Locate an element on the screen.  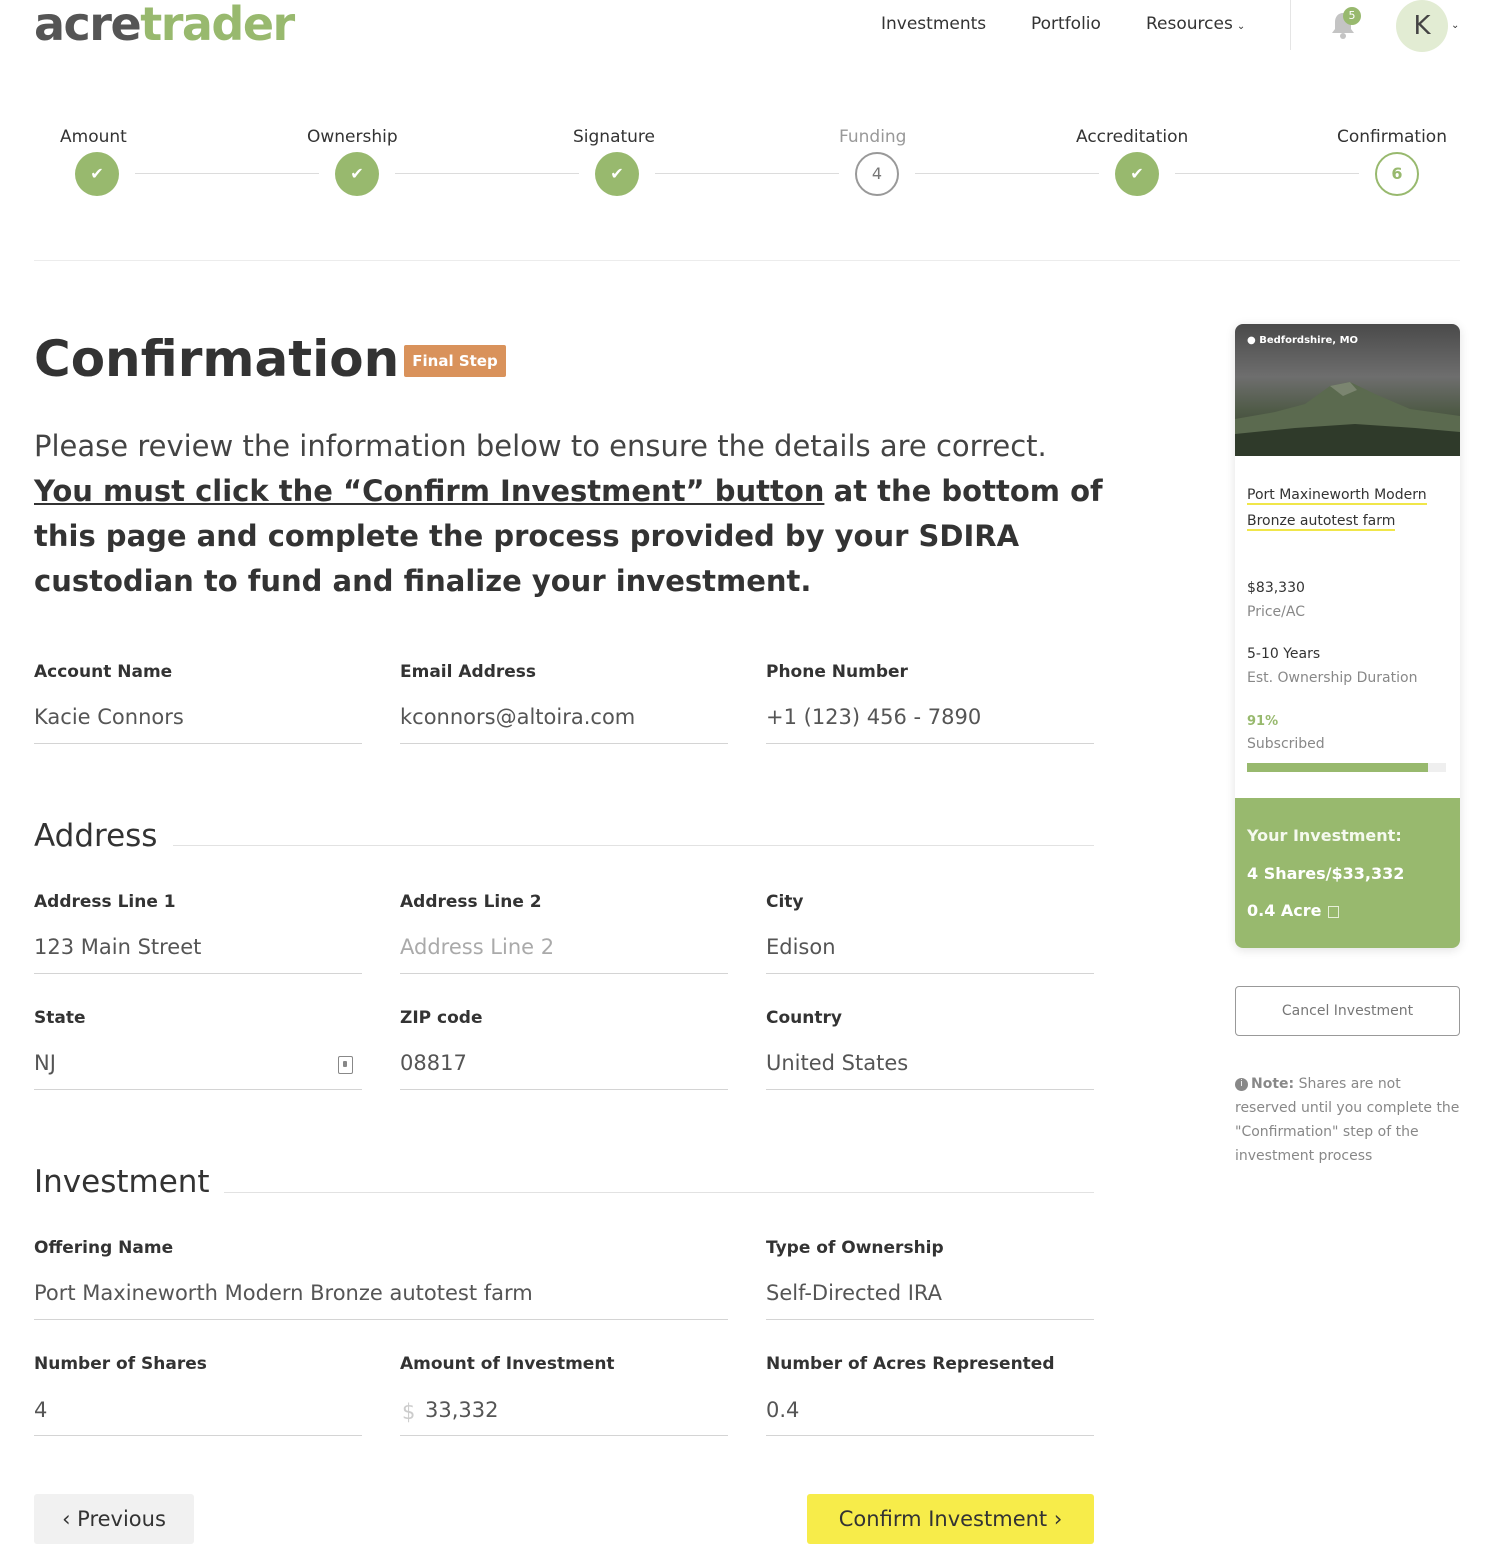
notification-count-badge: 5 is located at coordinates (1352, 16).